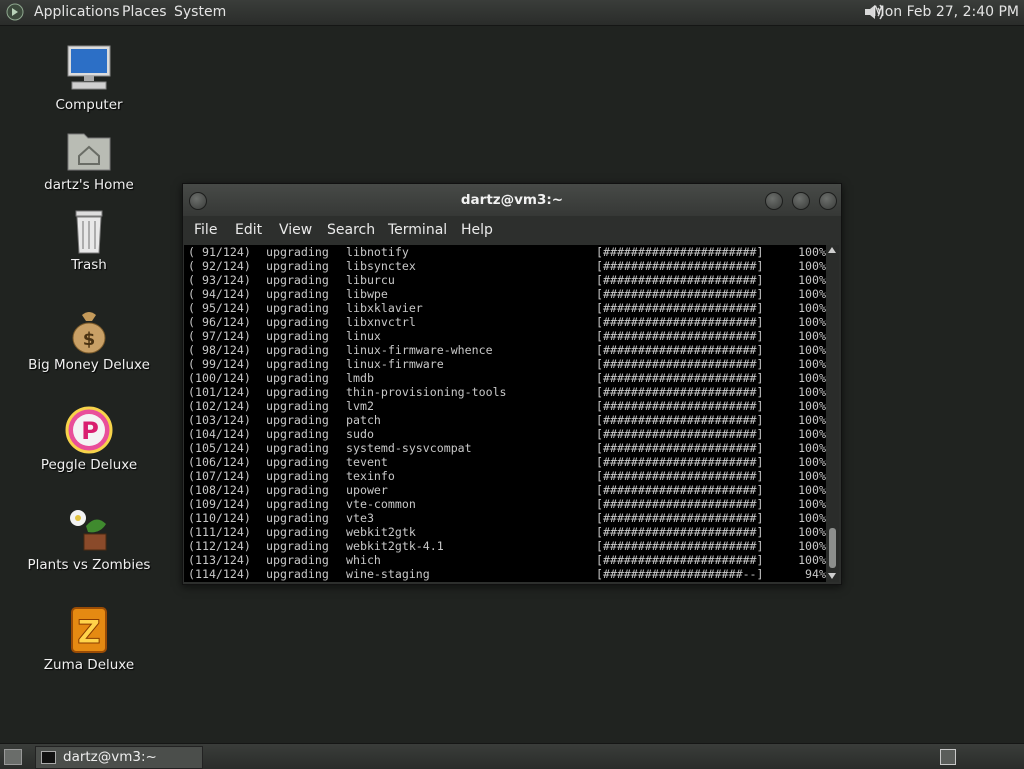 The height and width of the screenshot is (769, 1024). What do you see at coordinates (110, 757) in the screenshot?
I see `taskbar-item-label: dartz@vm3:~` at bounding box center [110, 757].